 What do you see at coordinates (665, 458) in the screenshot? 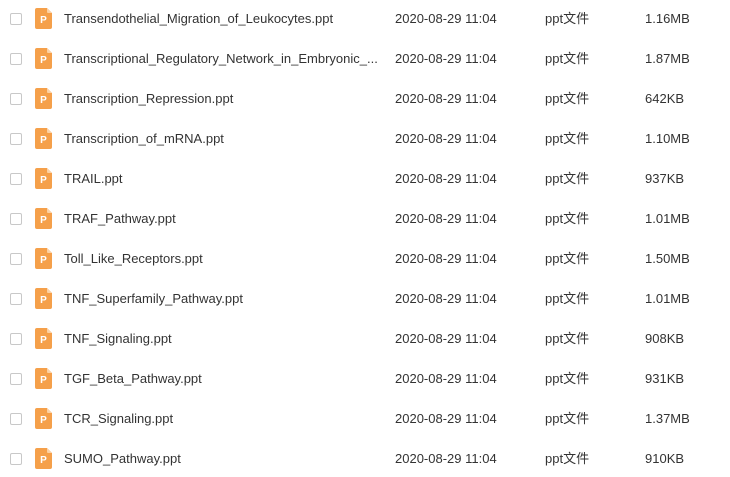
I see `file-size: 910KB` at bounding box center [665, 458].